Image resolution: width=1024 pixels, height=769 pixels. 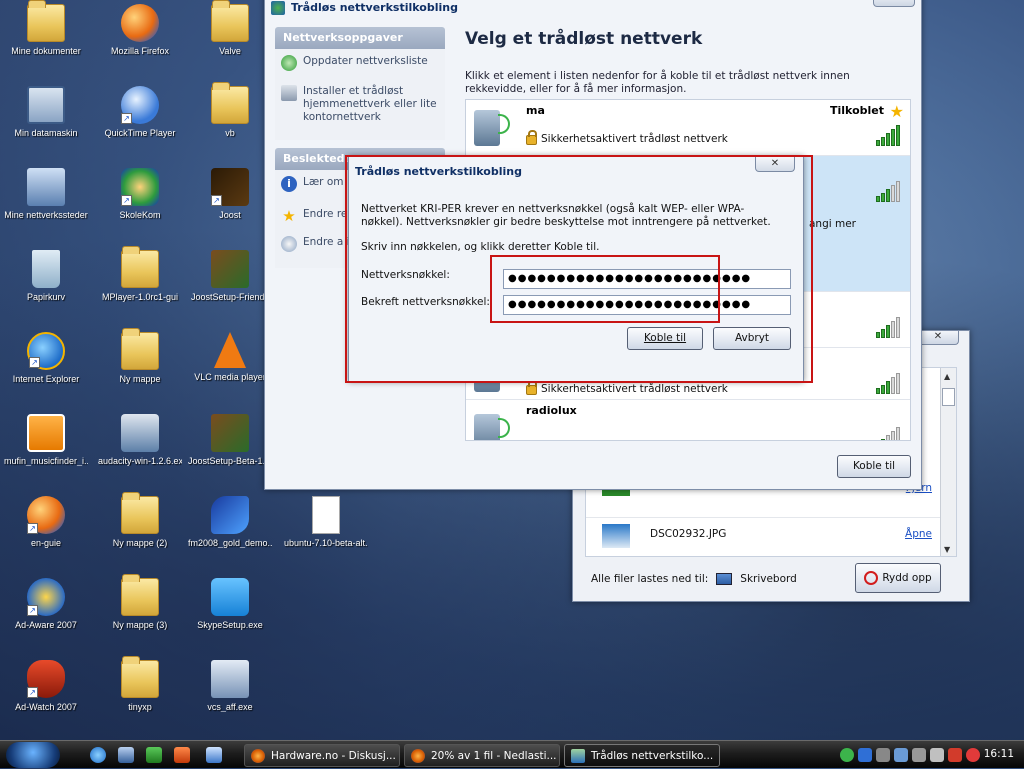 I want to click on confirm-key-field: ●●●●●●●●●●●●●●●●●●●●●●●●●, so click(x=647, y=305).